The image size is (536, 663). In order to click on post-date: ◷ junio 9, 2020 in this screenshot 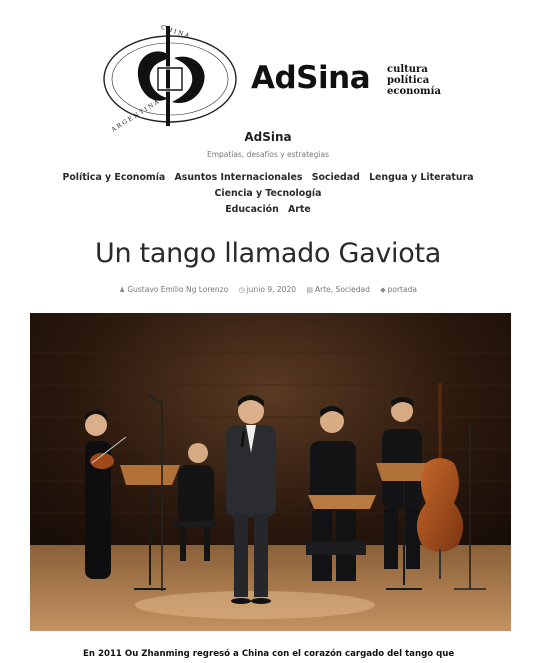, I will do `click(267, 289)`.